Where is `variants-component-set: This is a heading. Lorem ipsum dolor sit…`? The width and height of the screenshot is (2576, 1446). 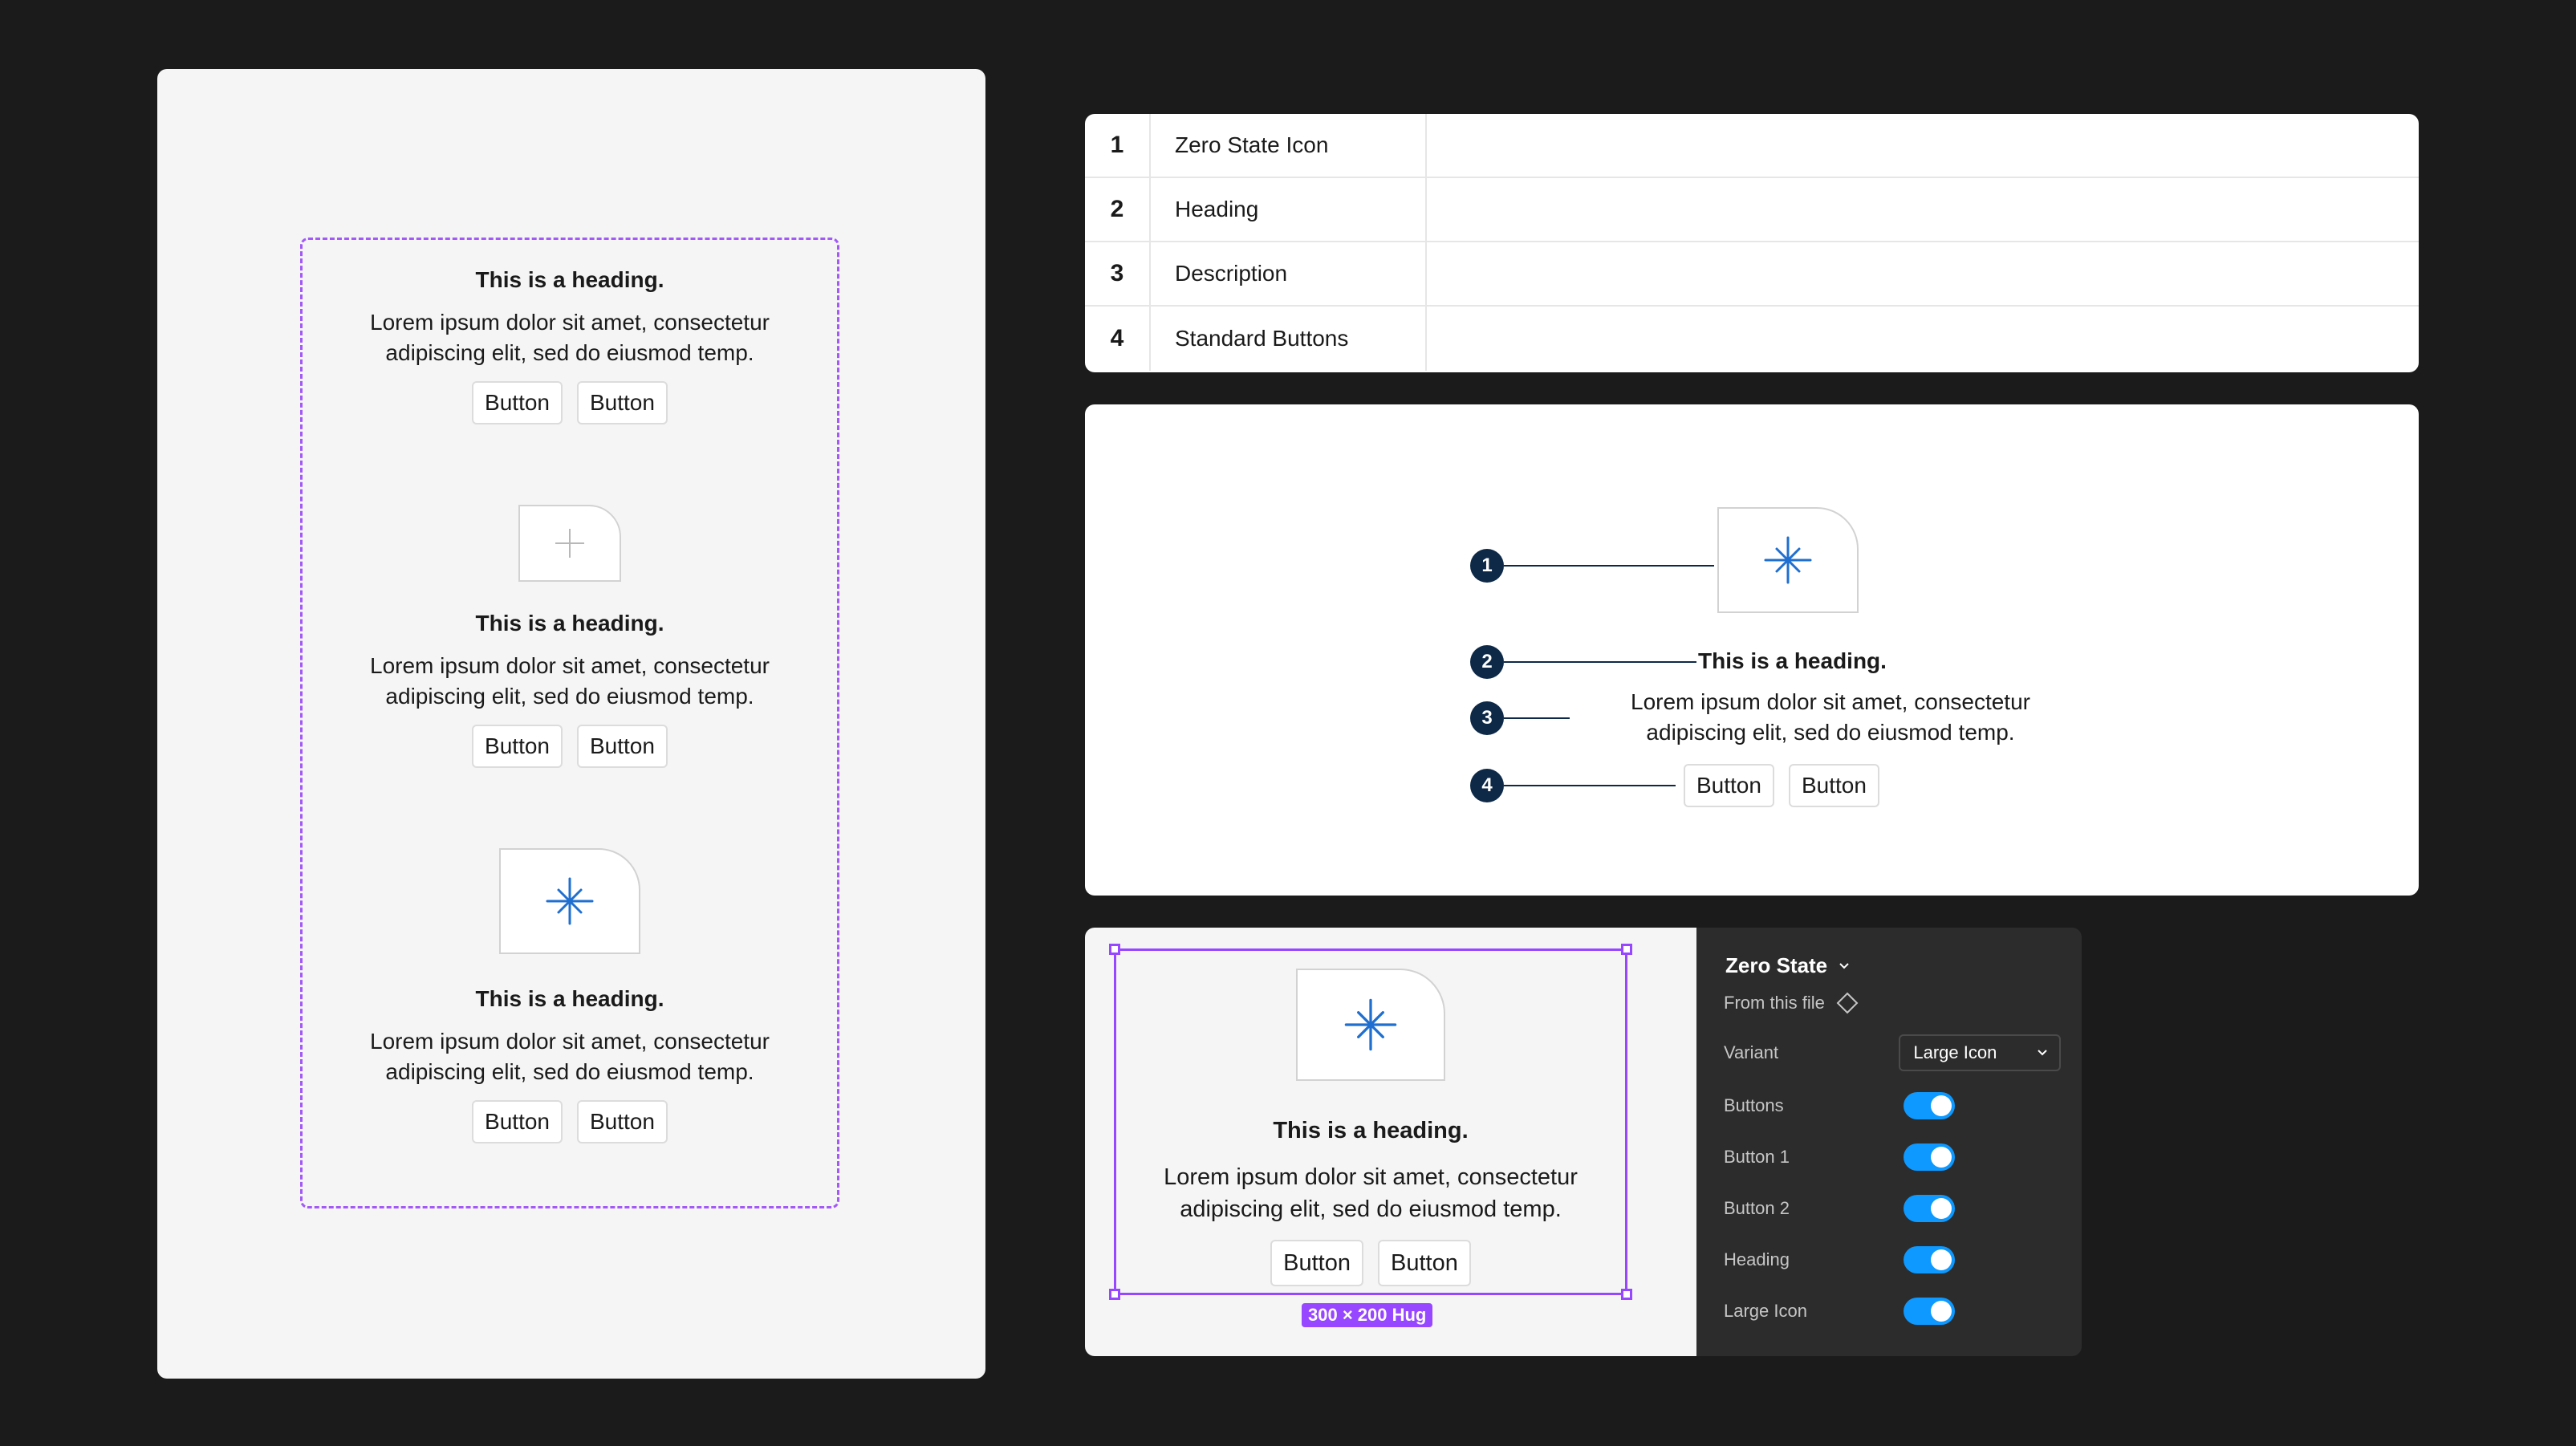
variants-component-set: This is a heading. Lorem ipsum dolor sit… is located at coordinates (569, 723).